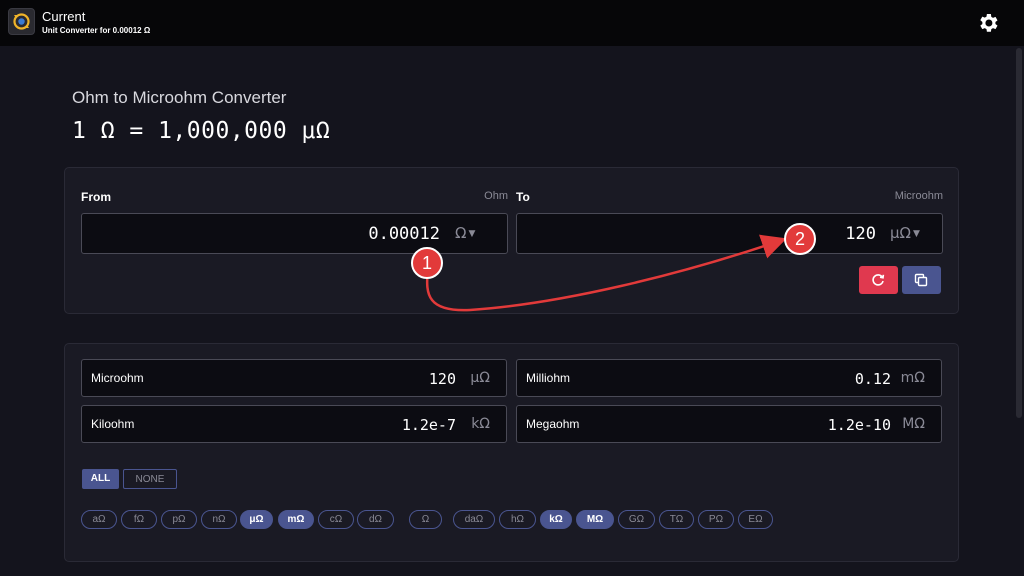 This screenshot has width=1024, height=576. What do you see at coordinates (800, 239) in the screenshot?
I see `annotation-badge-2: 2` at bounding box center [800, 239].